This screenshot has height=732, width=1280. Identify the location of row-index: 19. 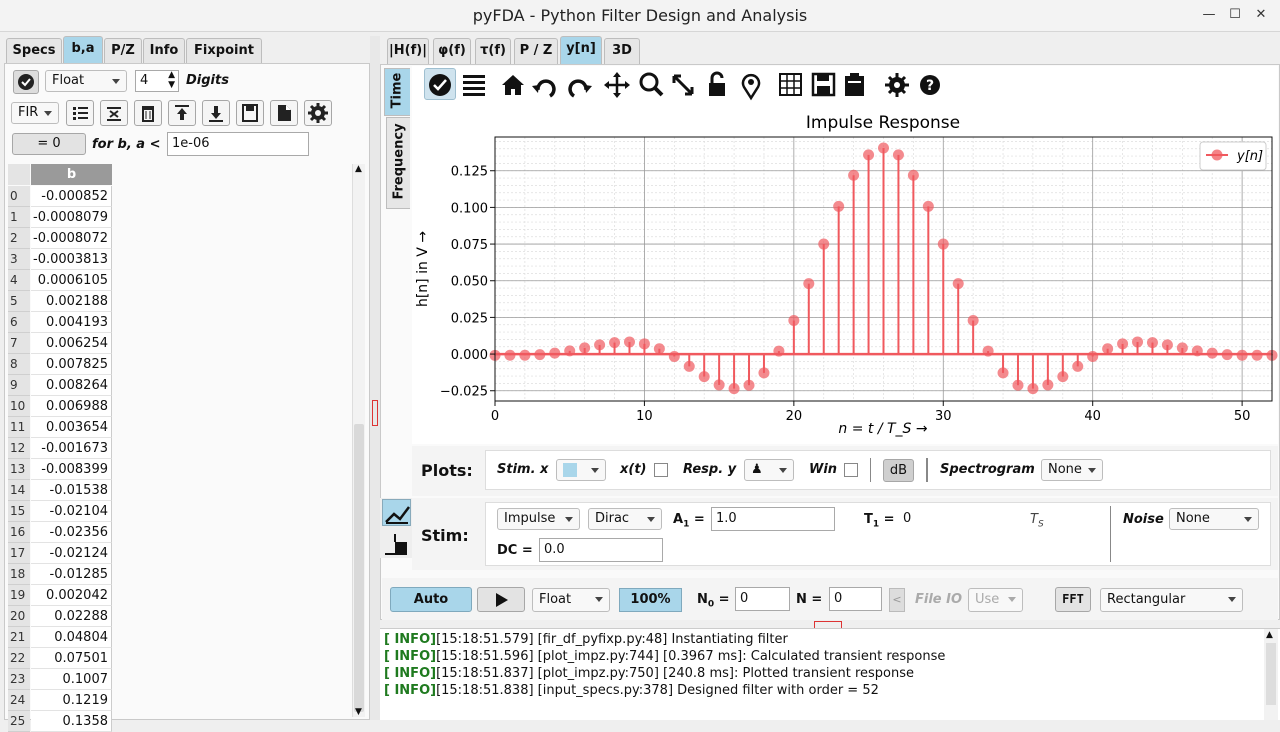
(19, 595).